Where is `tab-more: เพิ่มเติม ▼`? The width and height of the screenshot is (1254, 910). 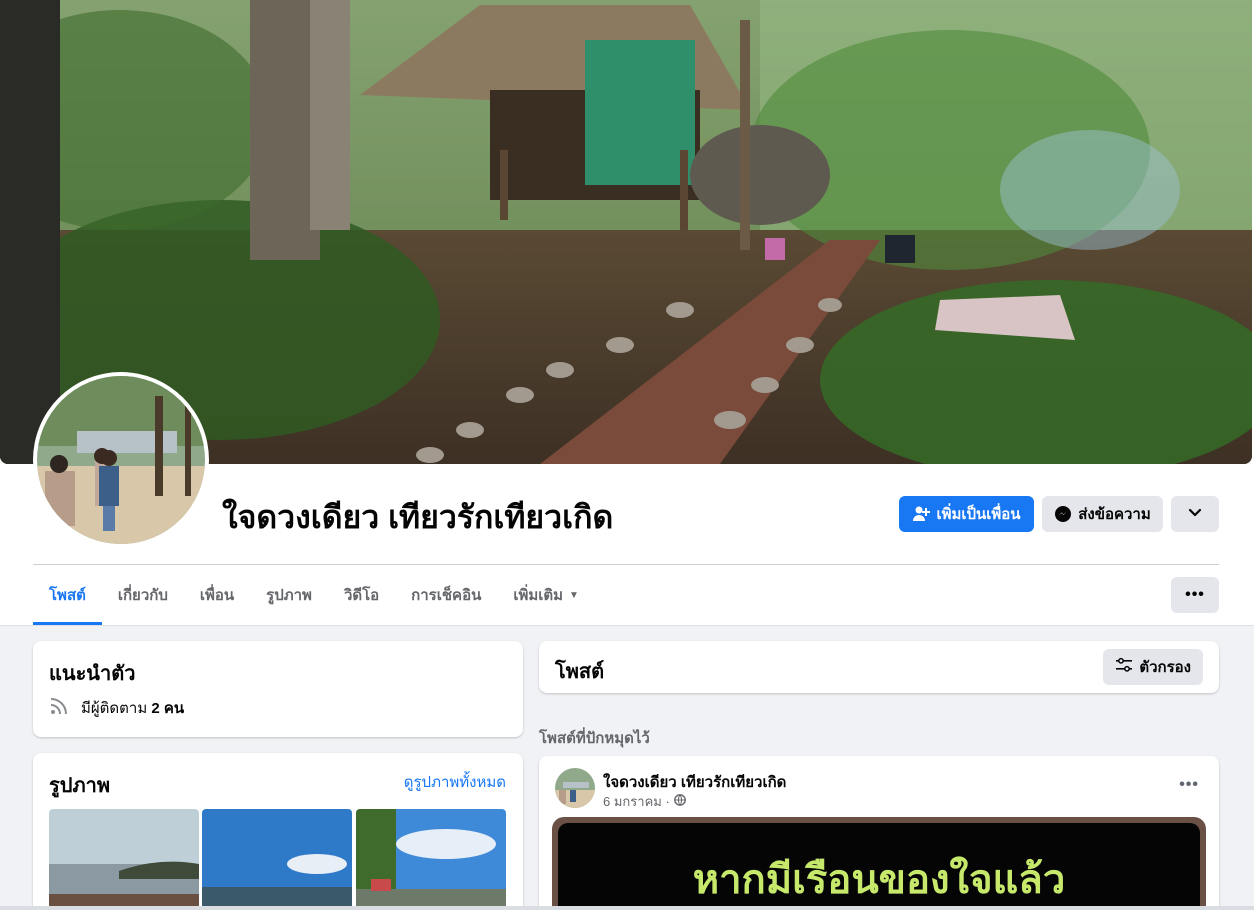
tab-more: เพิ่มเติม ▼ is located at coordinates (546, 595).